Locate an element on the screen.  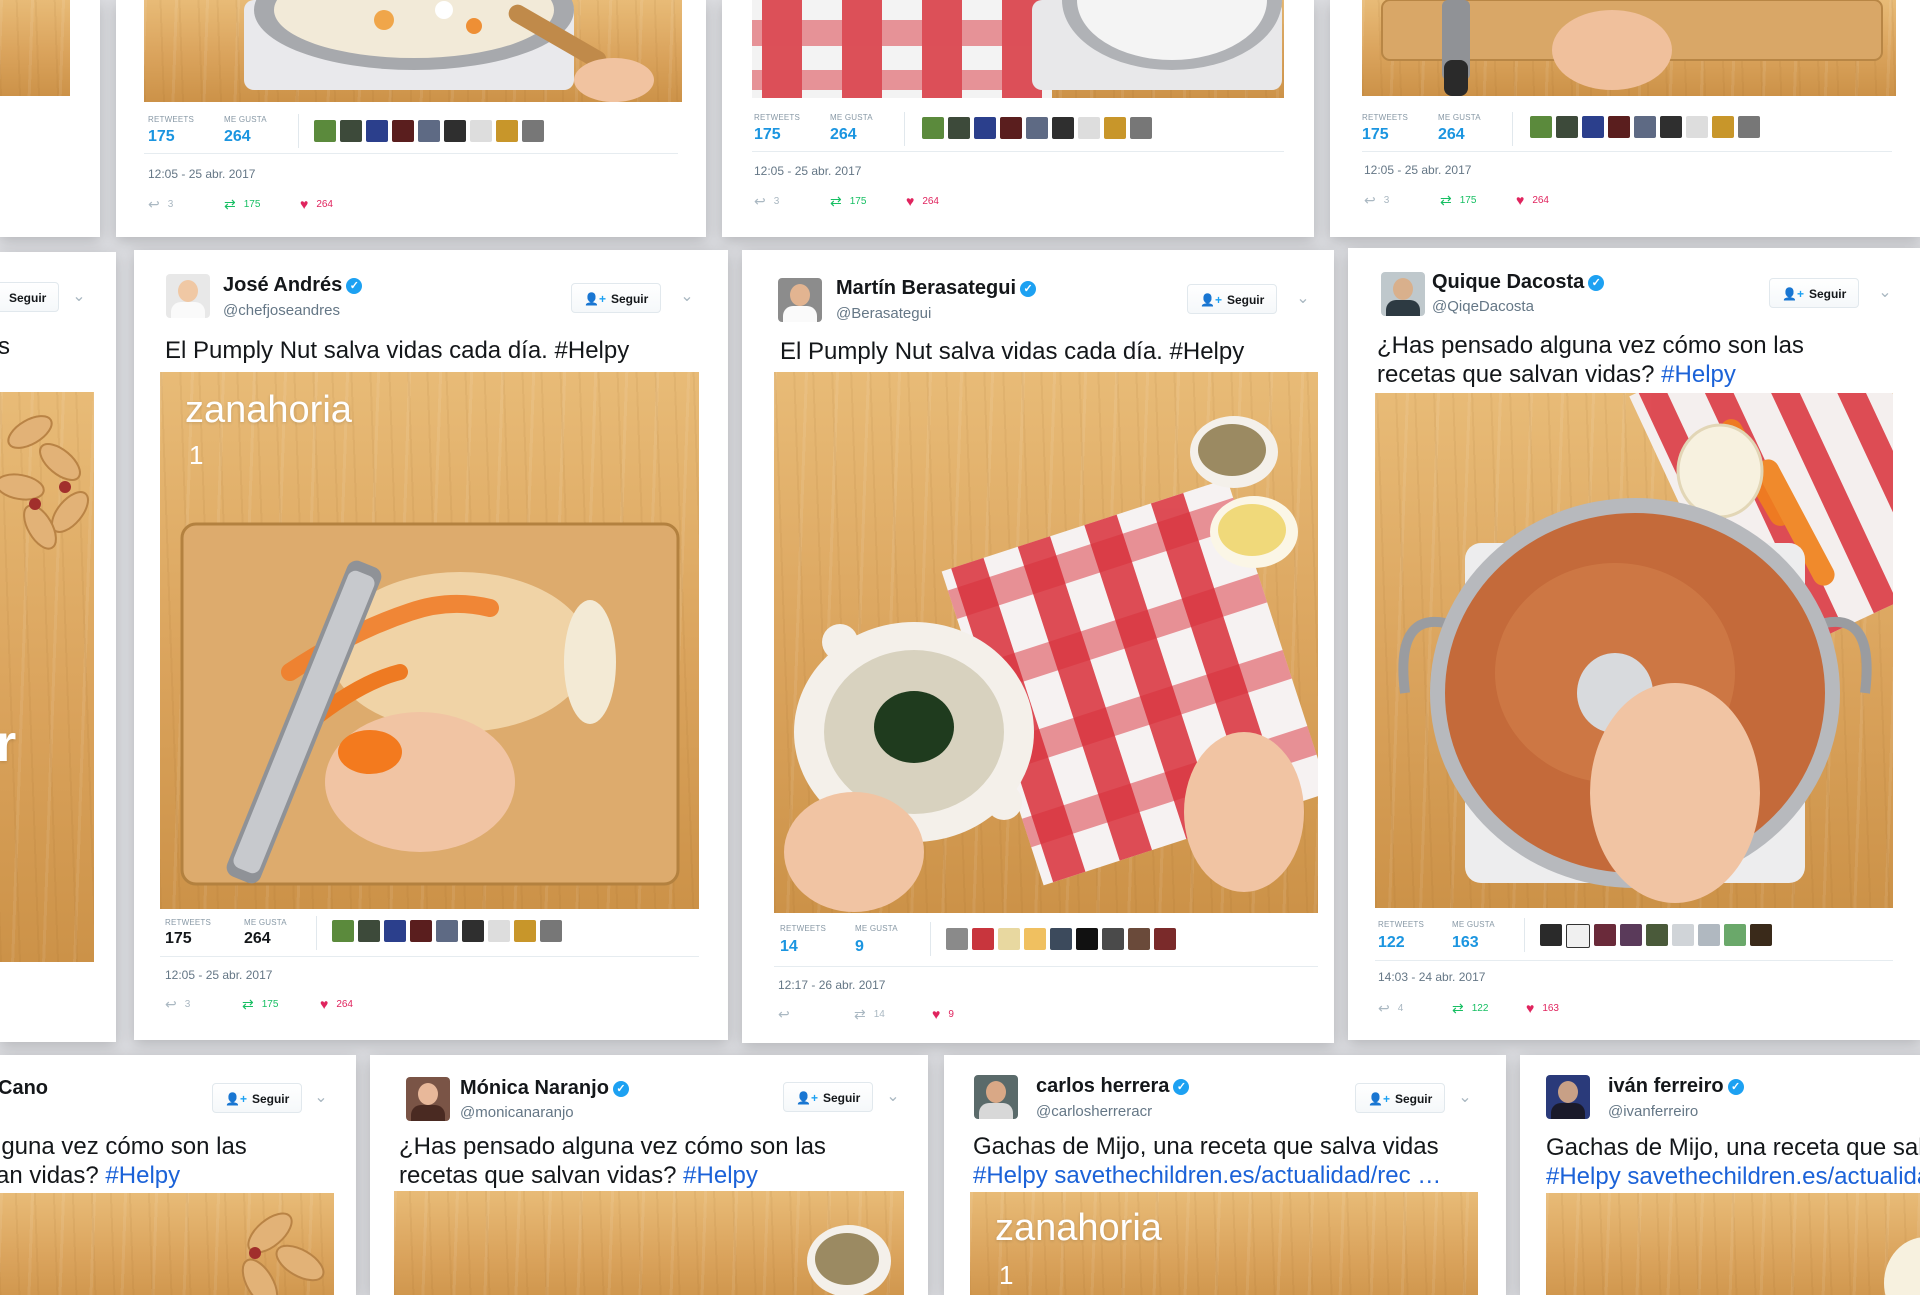
heart-icon: ♥ is located at coordinates (910, 201).